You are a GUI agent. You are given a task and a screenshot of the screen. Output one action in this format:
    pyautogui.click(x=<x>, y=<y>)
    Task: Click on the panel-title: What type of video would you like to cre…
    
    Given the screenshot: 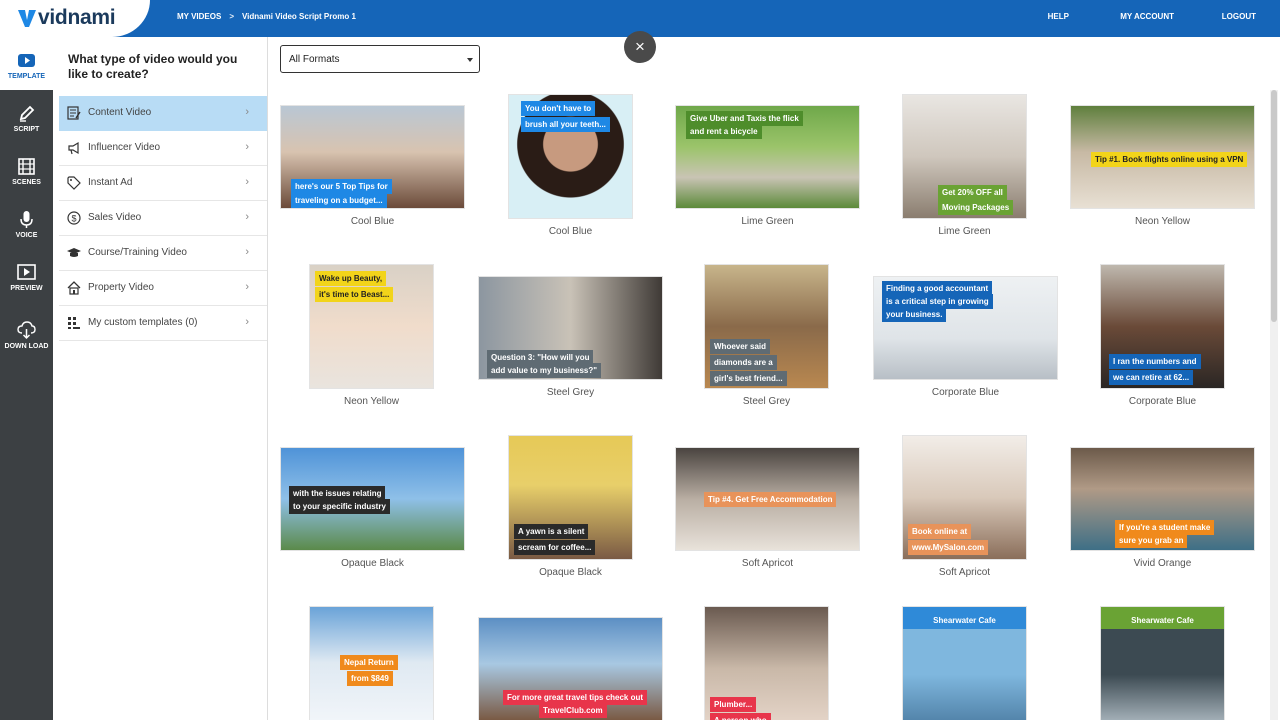 What is the action you would take?
    pyautogui.click(x=153, y=66)
    